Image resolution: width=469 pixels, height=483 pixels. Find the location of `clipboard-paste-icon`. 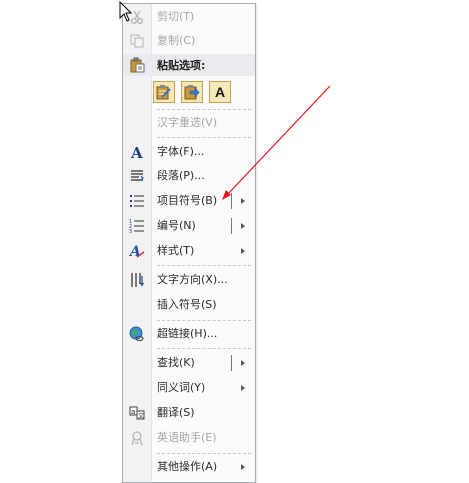

clipboard-paste-icon is located at coordinates (137, 65).